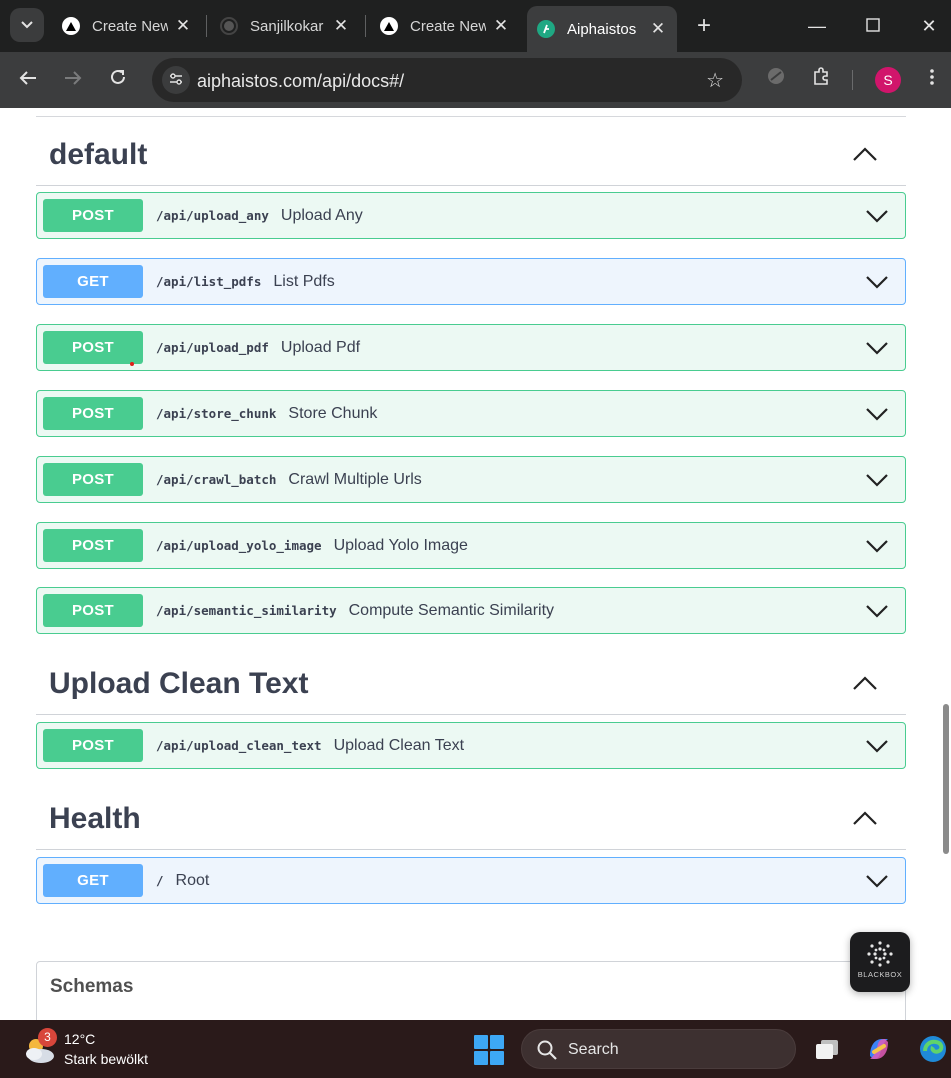 This screenshot has width=951, height=1078. Describe the element at coordinates (880, 974) in the screenshot. I see `blackbox-label: BLACKBOX` at that location.